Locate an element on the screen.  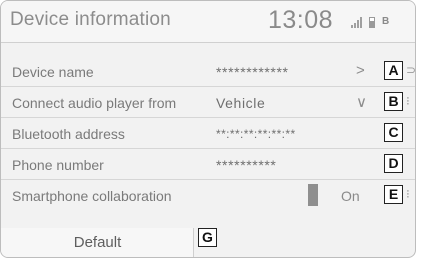
row-edge-icon: ⊃ is located at coordinates (411, 70).